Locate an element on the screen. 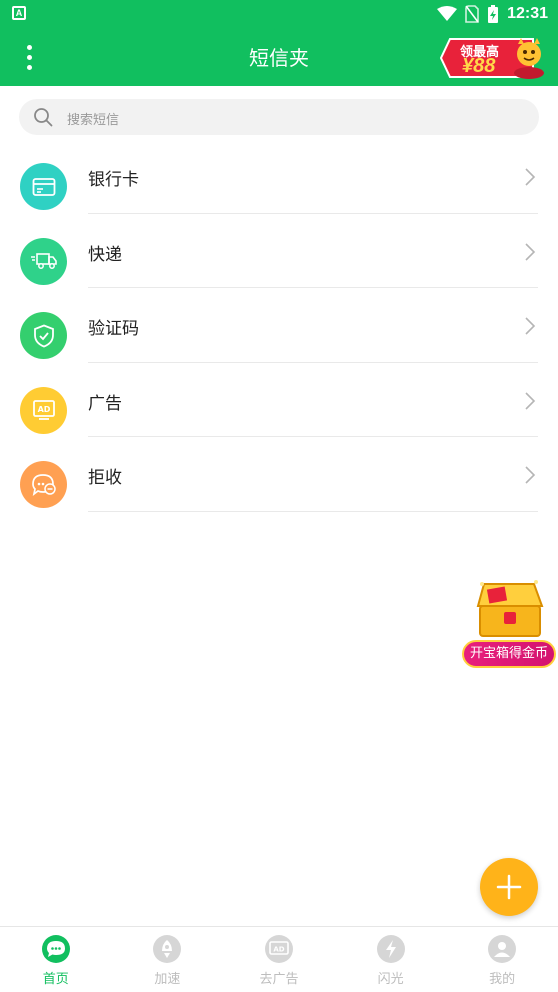 This screenshot has width=558, height=992. home-chat-icon is located at coordinates (55, 949).